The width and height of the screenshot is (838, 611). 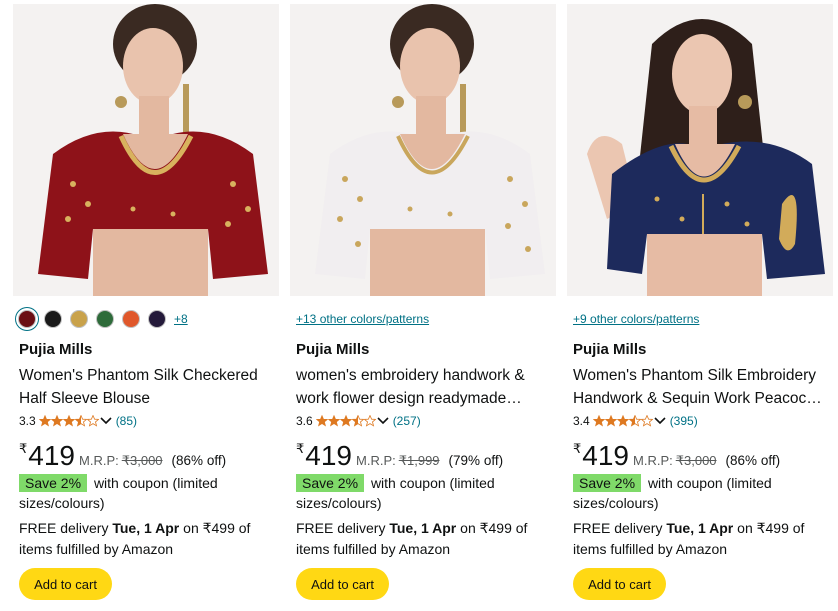 I want to click on more-colors-link: +8, so click(x=181, y=319).